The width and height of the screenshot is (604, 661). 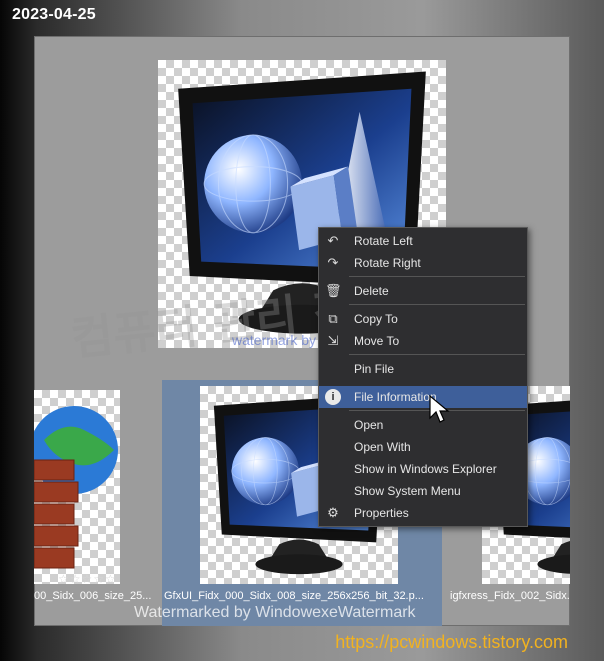 What do you see at coordinates (423, 369) in the screenshot?
I see `menu-item-pin-file: Pin File` at bounding box center [423, 369].